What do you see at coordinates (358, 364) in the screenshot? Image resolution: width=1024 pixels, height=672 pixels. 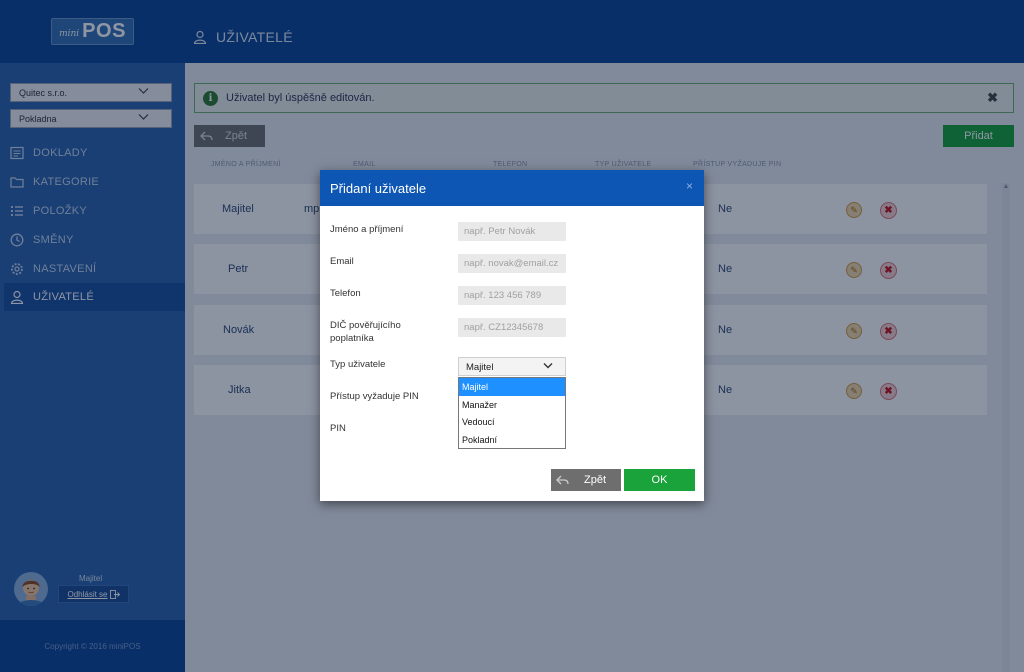 I see `type-label: Typ uživatele` at bounding box center [358, 364].